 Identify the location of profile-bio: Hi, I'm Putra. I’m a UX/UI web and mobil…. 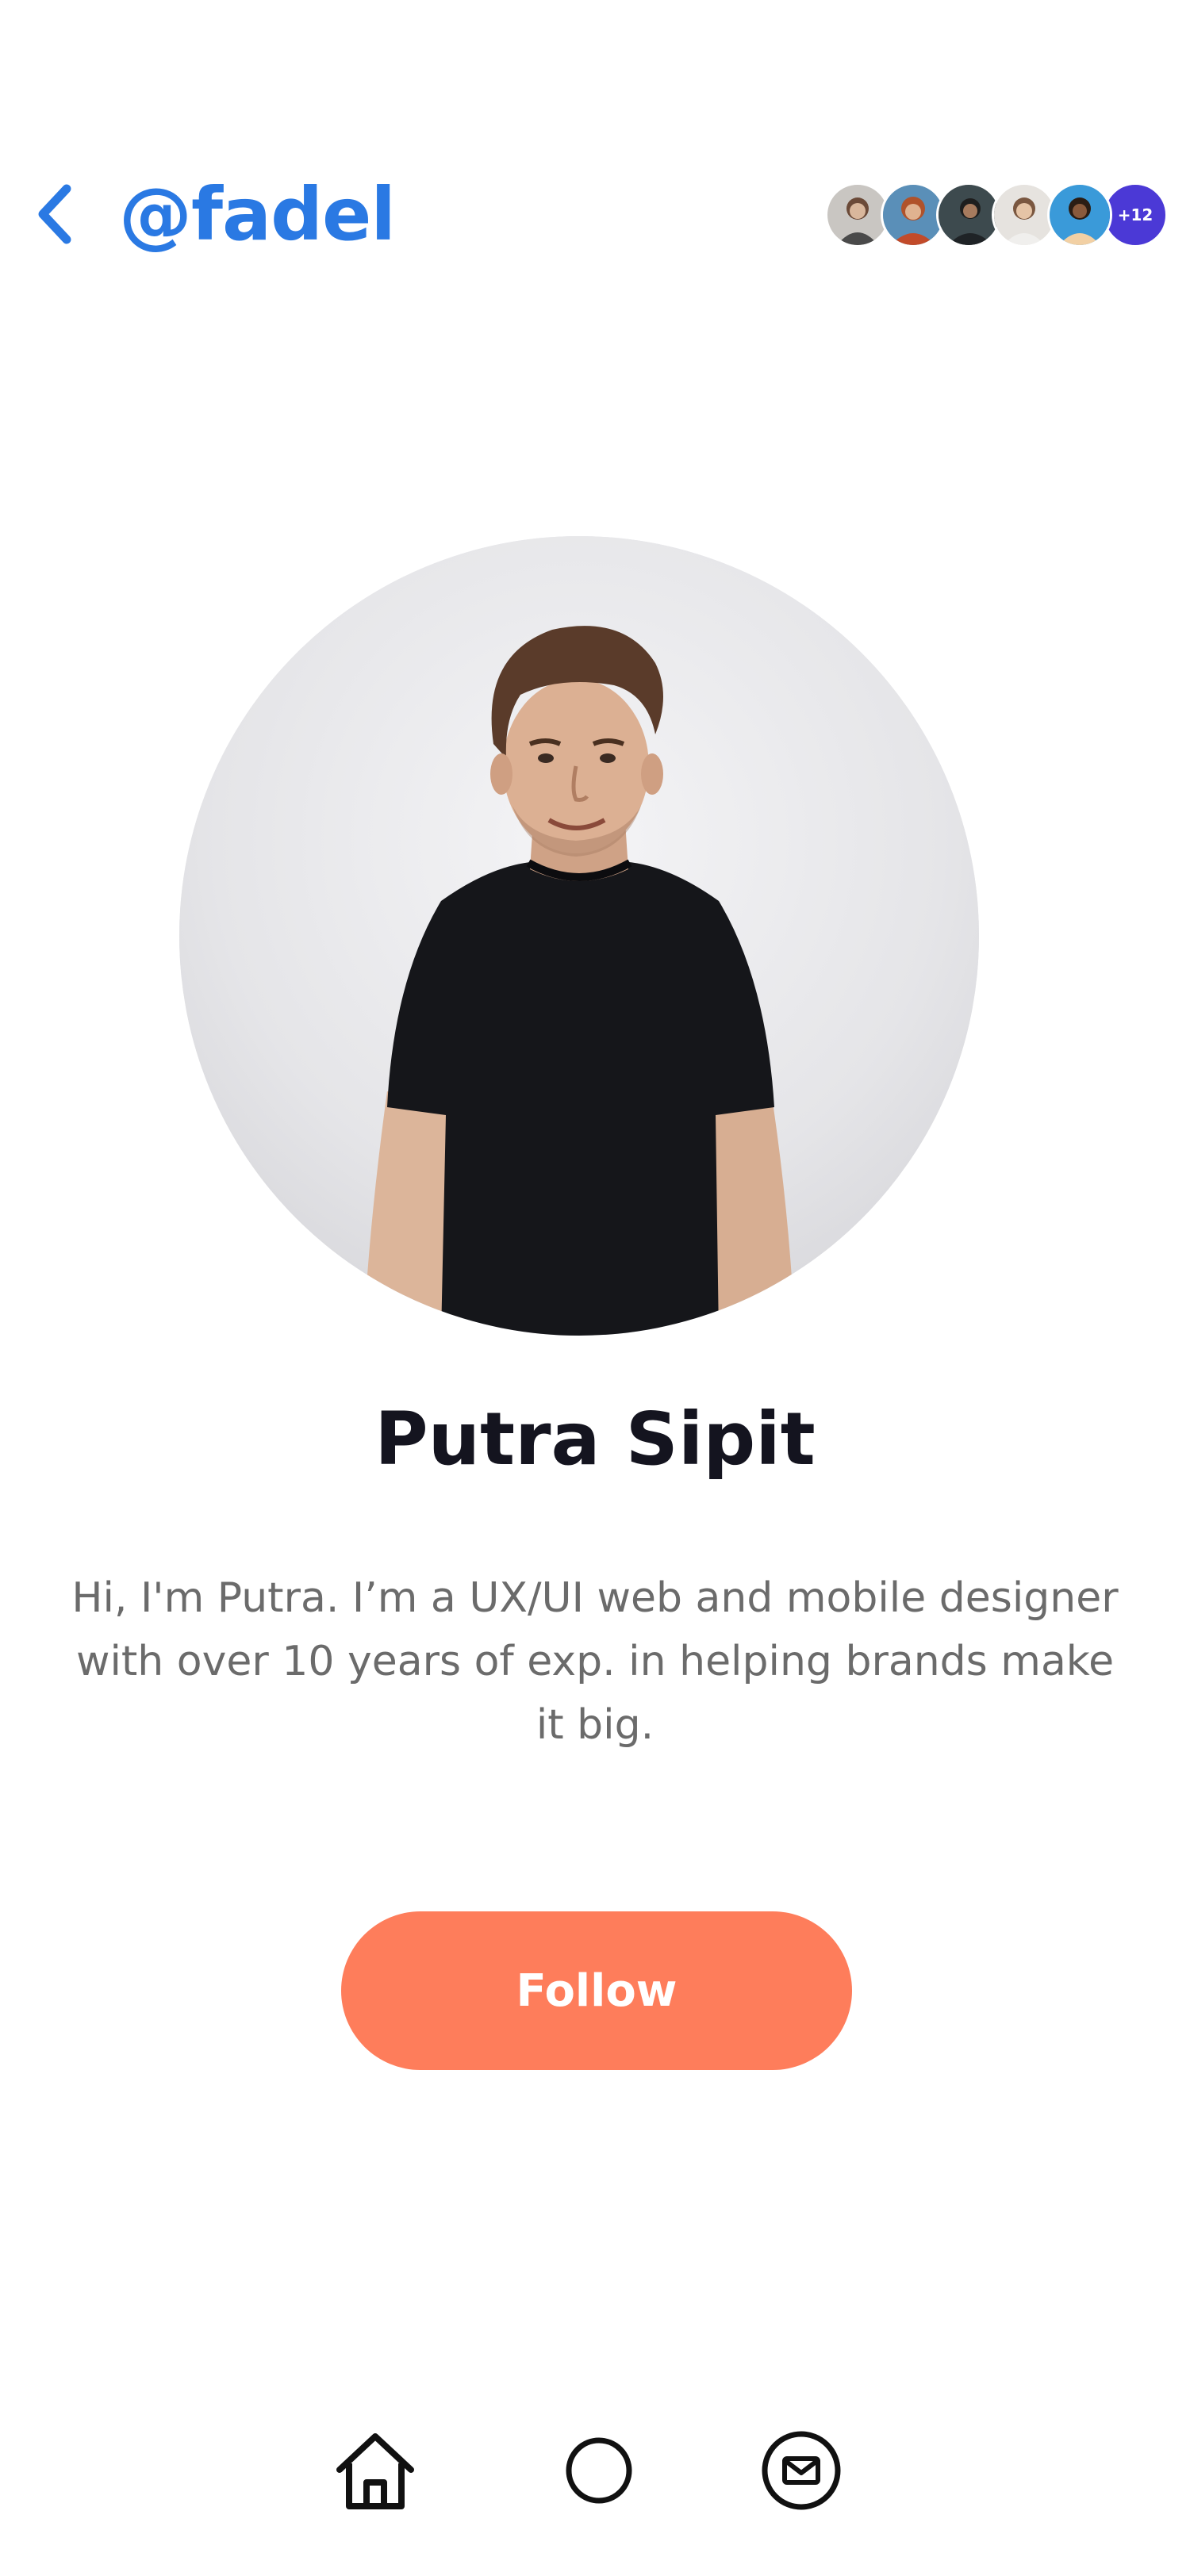
(595, 1661).